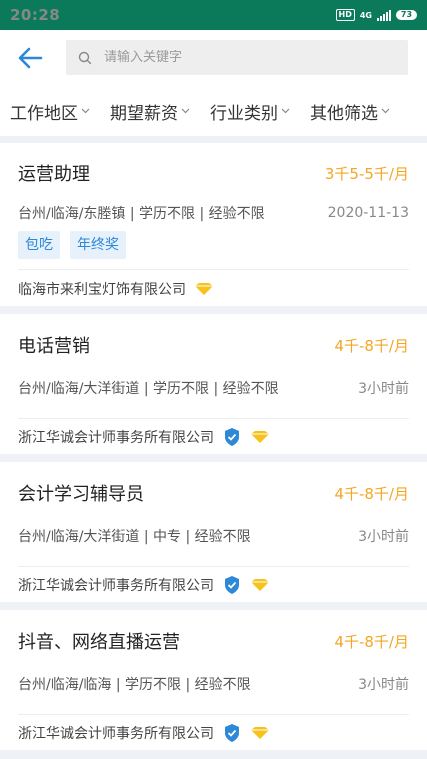  I want to click on battery-icon: 73, so click(406, 15).